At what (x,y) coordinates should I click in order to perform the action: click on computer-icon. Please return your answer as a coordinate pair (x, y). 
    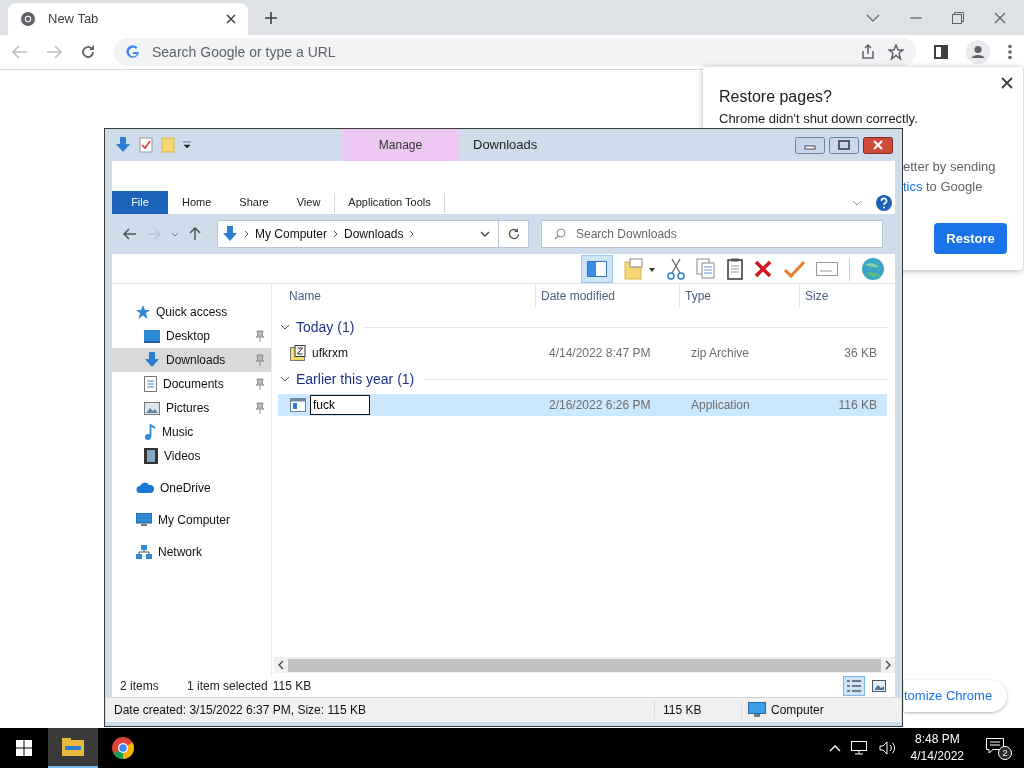
    Looking at the image, I should click on (144, 520).